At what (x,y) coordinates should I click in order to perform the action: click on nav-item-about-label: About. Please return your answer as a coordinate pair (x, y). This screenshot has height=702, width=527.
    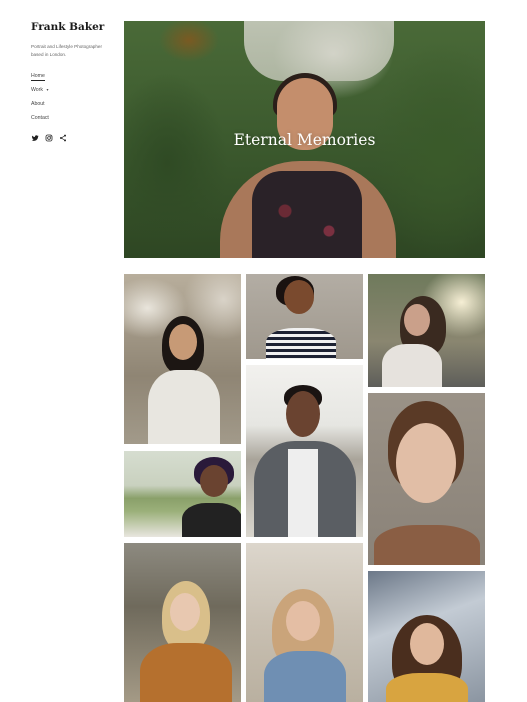
    Looking at the image, I should click on (38, 104).